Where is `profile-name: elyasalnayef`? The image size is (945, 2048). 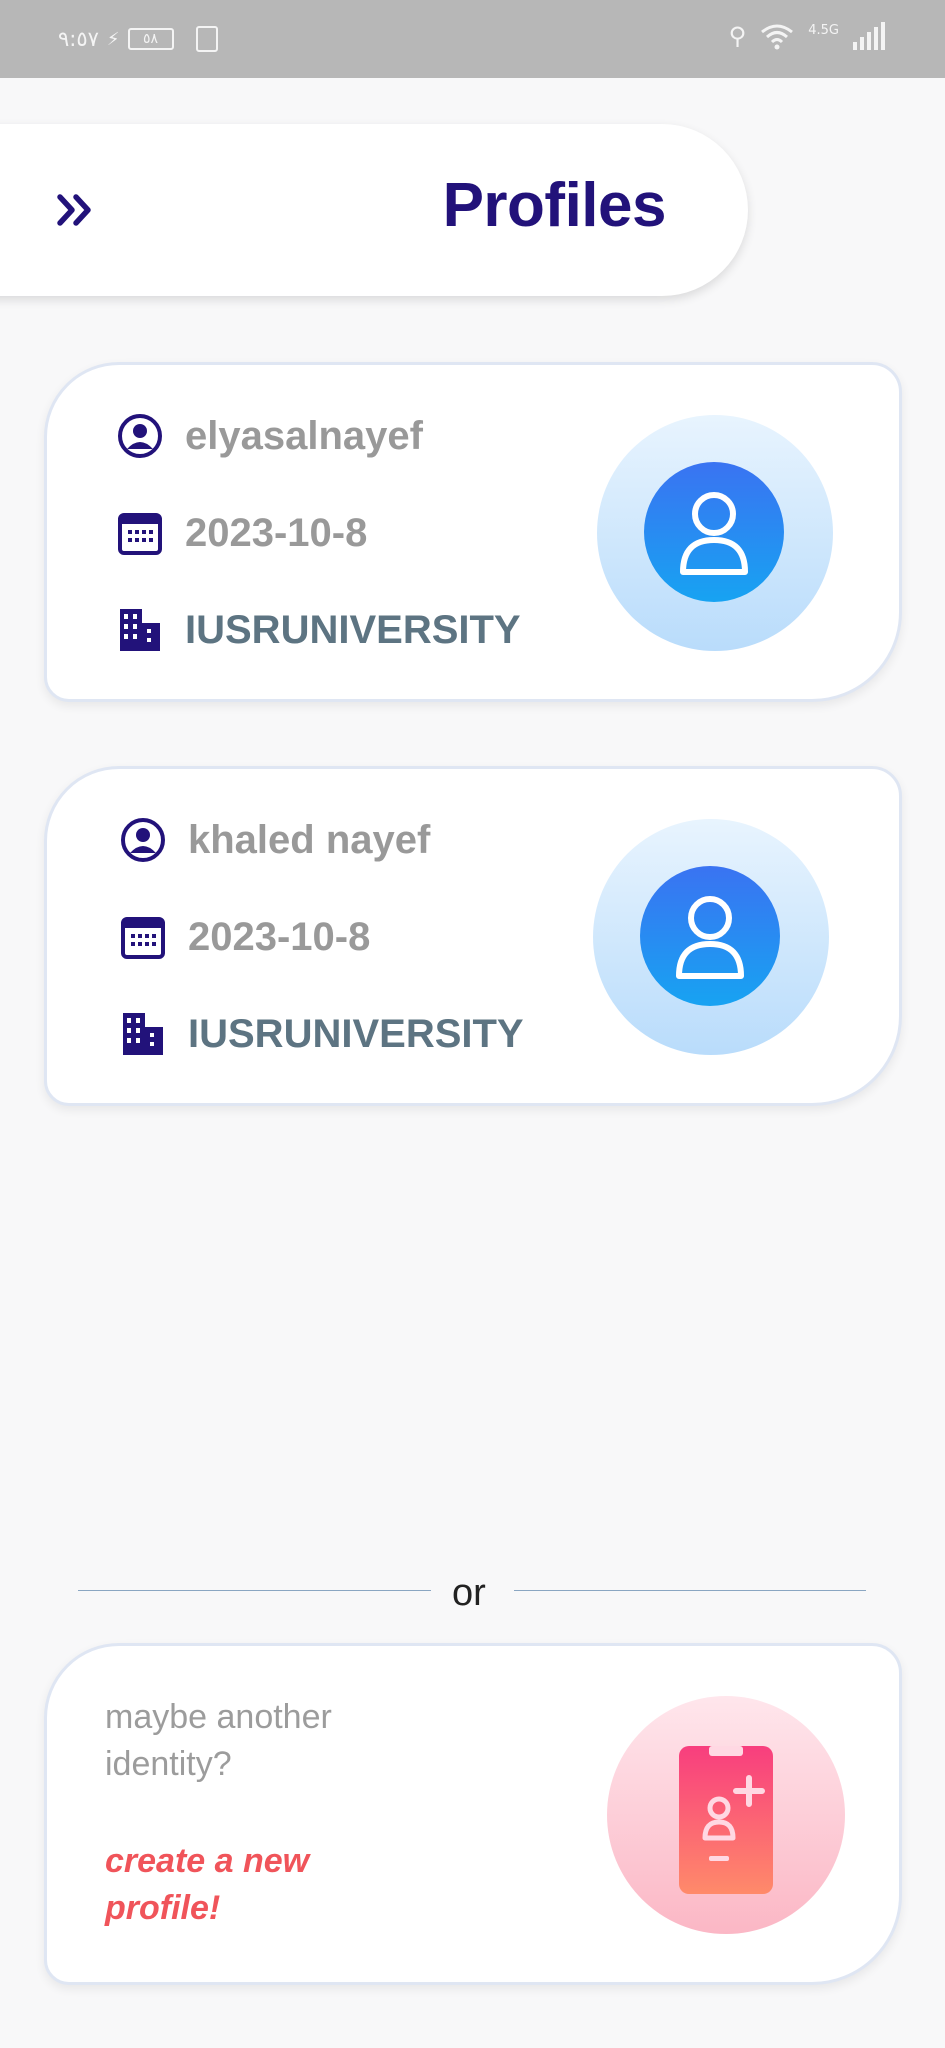
profile-name: elyasalnayef is located at coordinates (304, 435).